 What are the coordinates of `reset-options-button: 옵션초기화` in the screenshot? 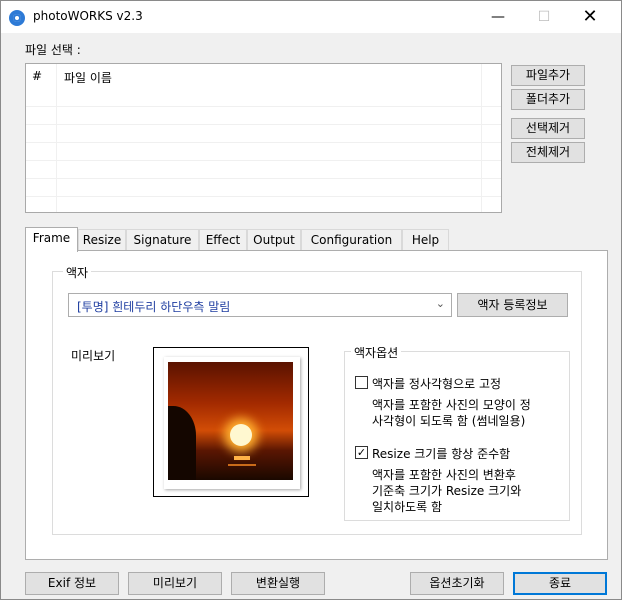 It's located at (457, 583).